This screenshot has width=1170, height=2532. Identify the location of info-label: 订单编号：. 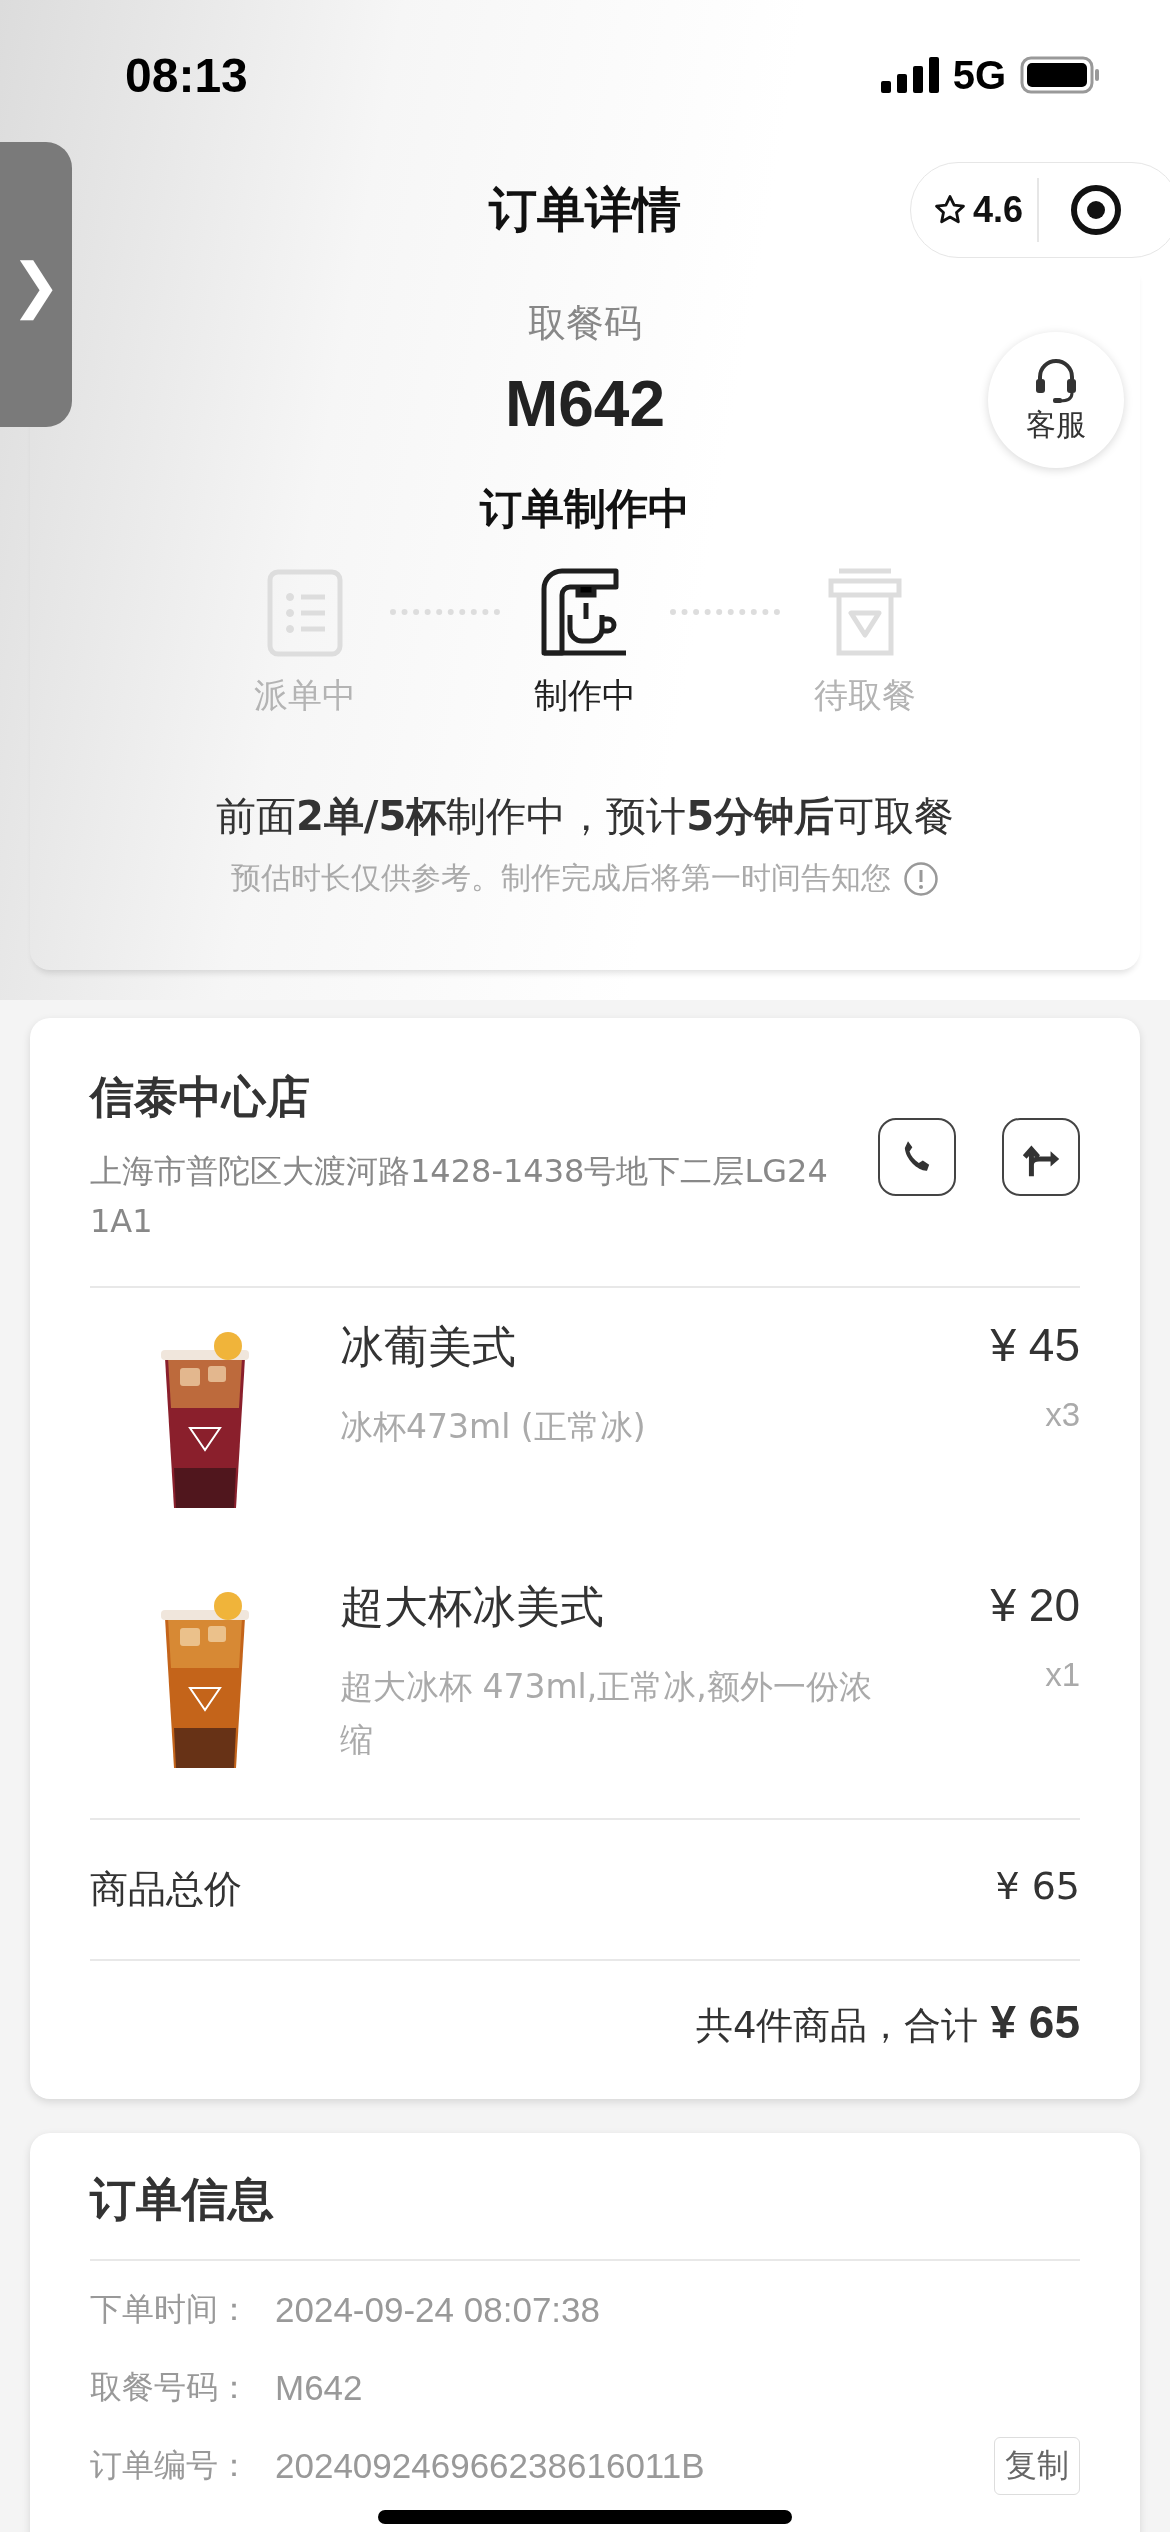
(170, 2466).